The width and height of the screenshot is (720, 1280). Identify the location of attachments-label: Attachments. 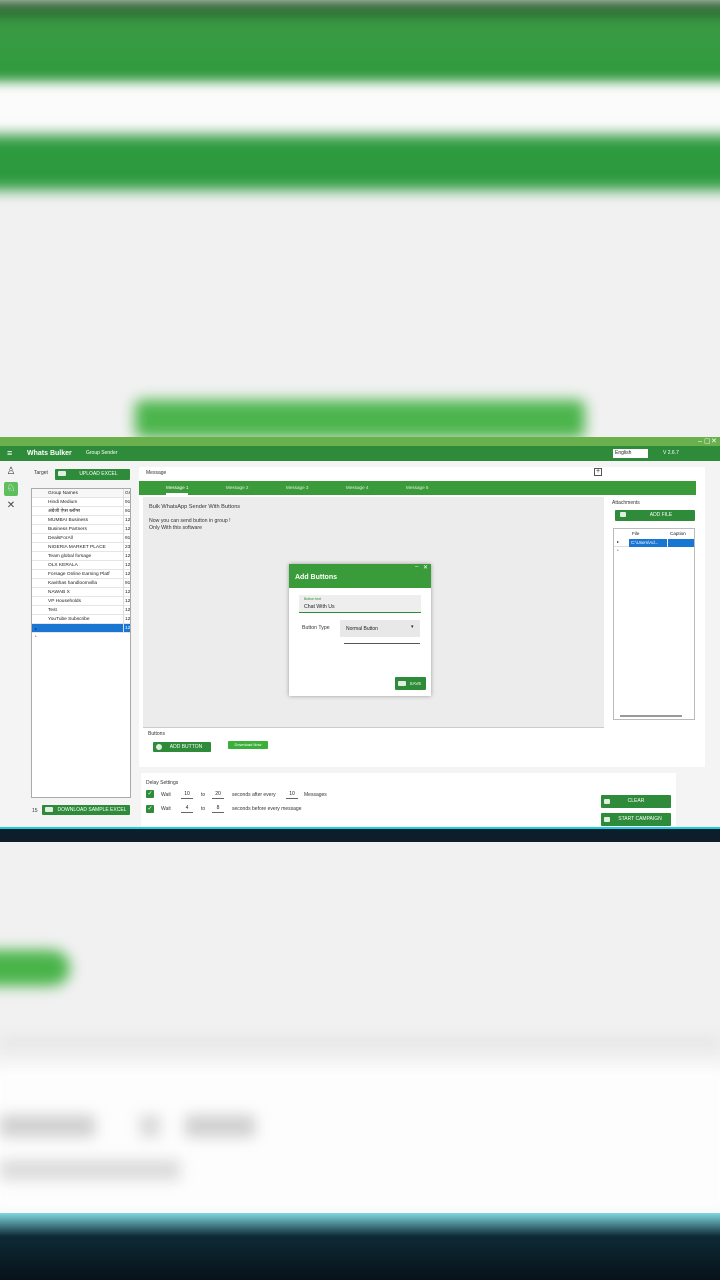
(626, 503).